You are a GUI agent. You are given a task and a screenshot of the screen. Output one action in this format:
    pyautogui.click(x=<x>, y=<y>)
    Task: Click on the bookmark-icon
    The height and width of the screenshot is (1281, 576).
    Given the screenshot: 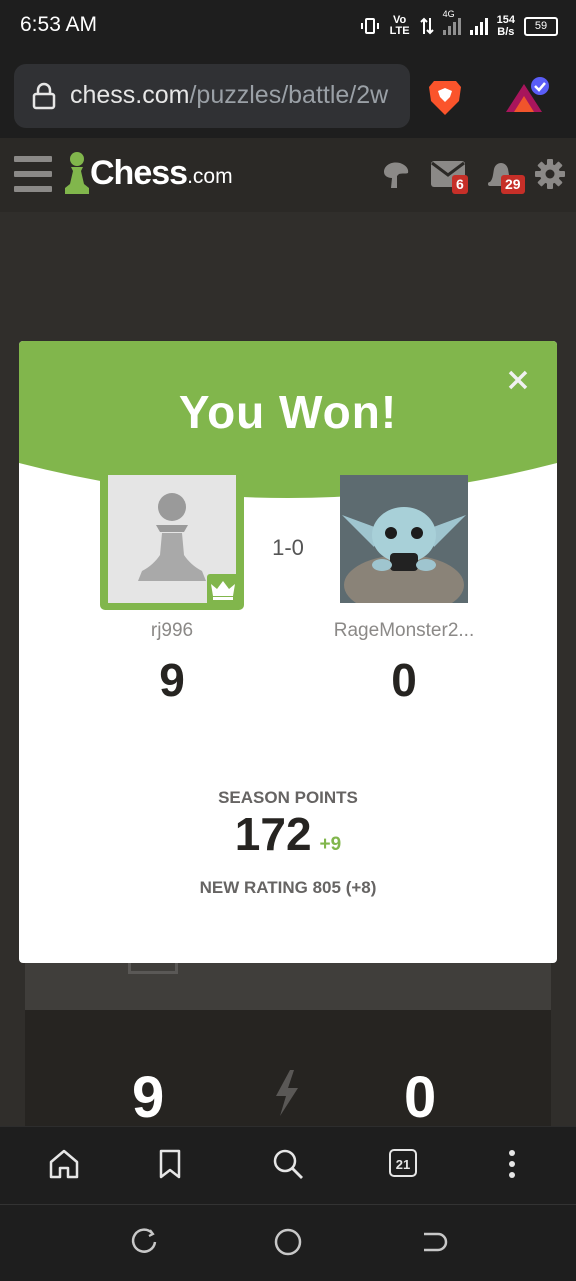 What is the action you would take?
    pyautogui.click(x=170, y=1164)
    